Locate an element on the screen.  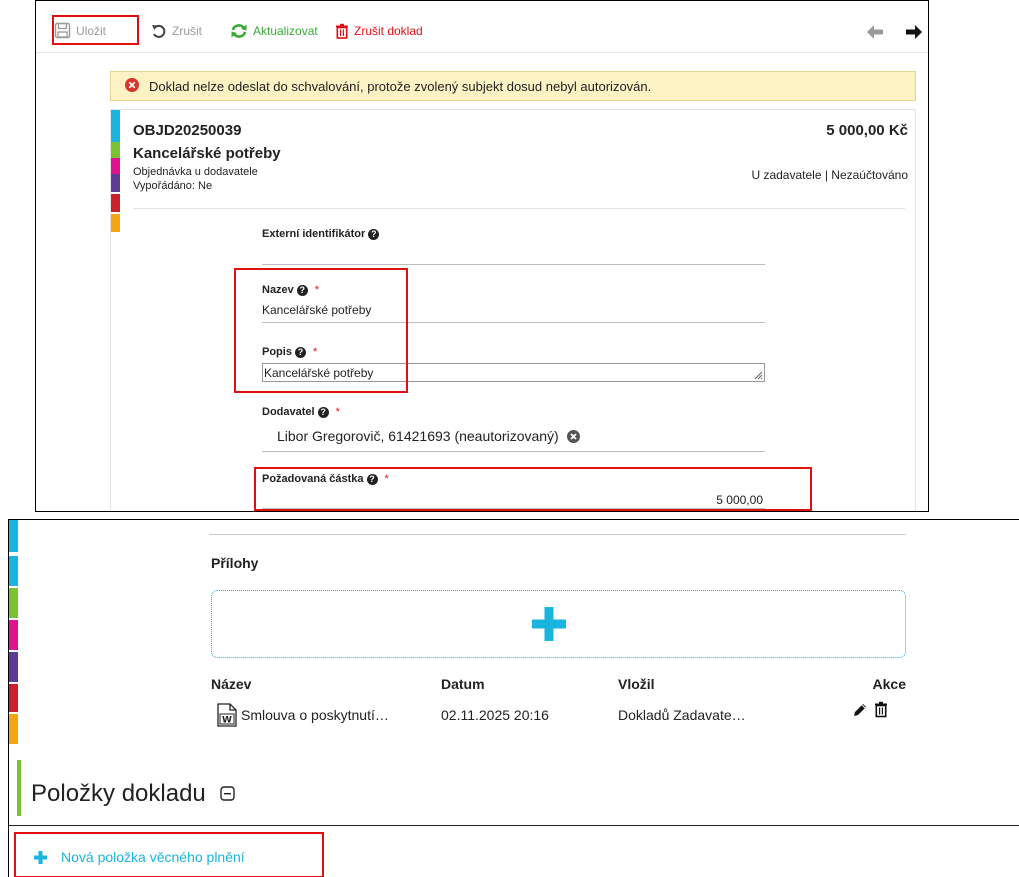
document-amount: 5 000,00 Kč is located at coordinates (867, 130).